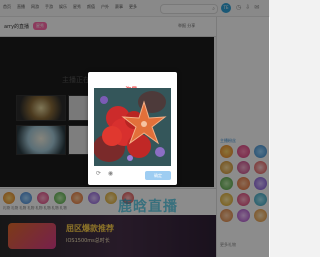 The height and width of the screenshot is (257, 320). I want to click on captcha-confirm-button: 确定, so click(158, 175).